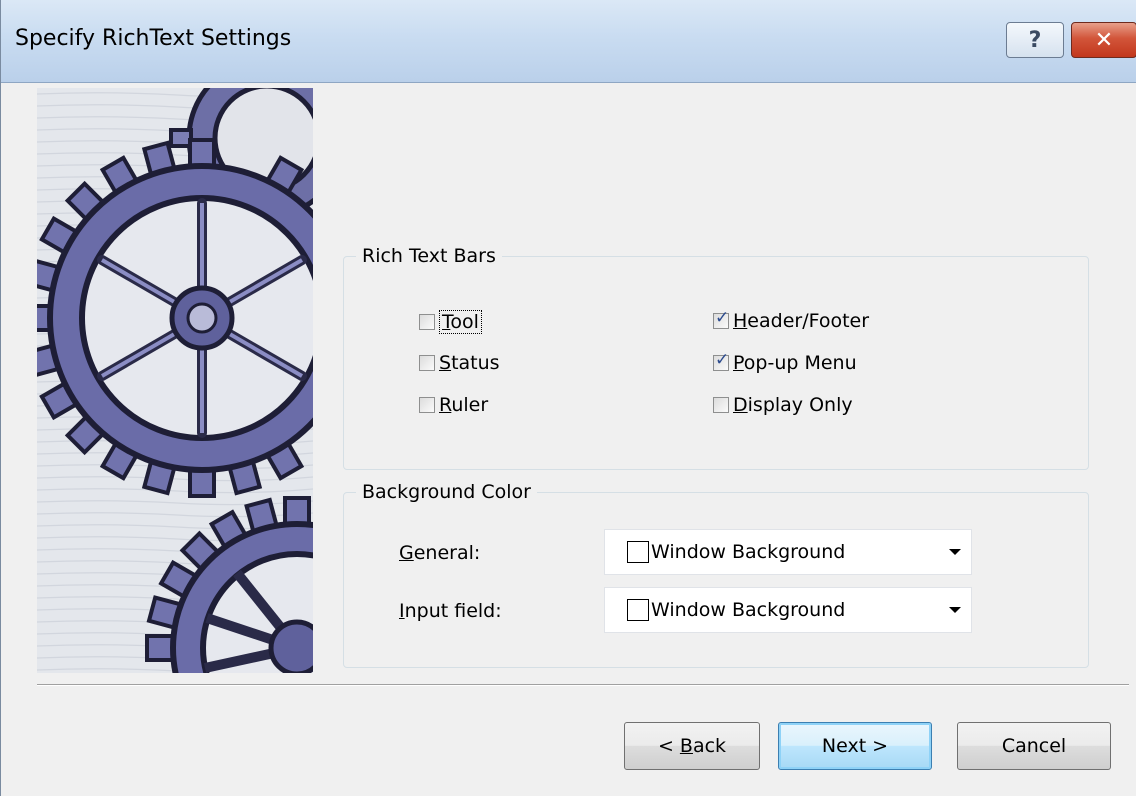 The width and height of the screenshot is (1136, 796). I want to click on popup-menu-checkbox-box: ✓, so click(721, 360).